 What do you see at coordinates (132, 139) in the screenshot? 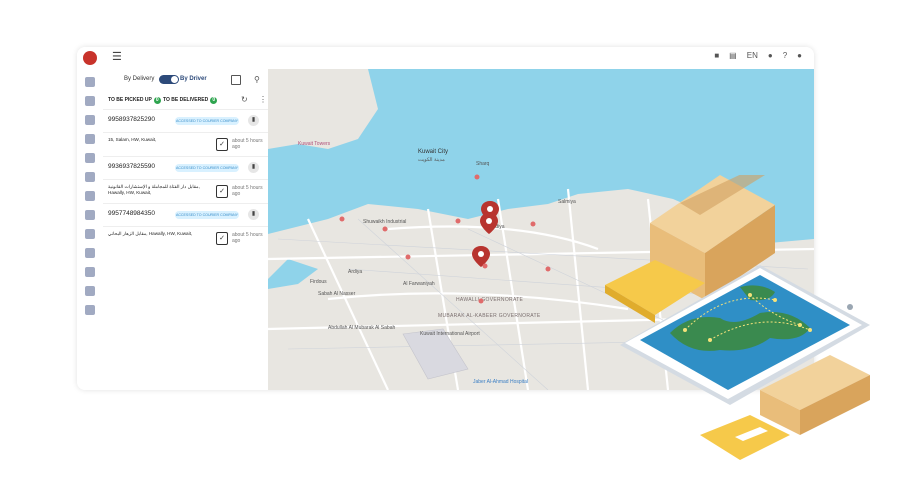
I see `order-address: 15, Salam, HW, Kuwait,` at bounding box center [132, 139].